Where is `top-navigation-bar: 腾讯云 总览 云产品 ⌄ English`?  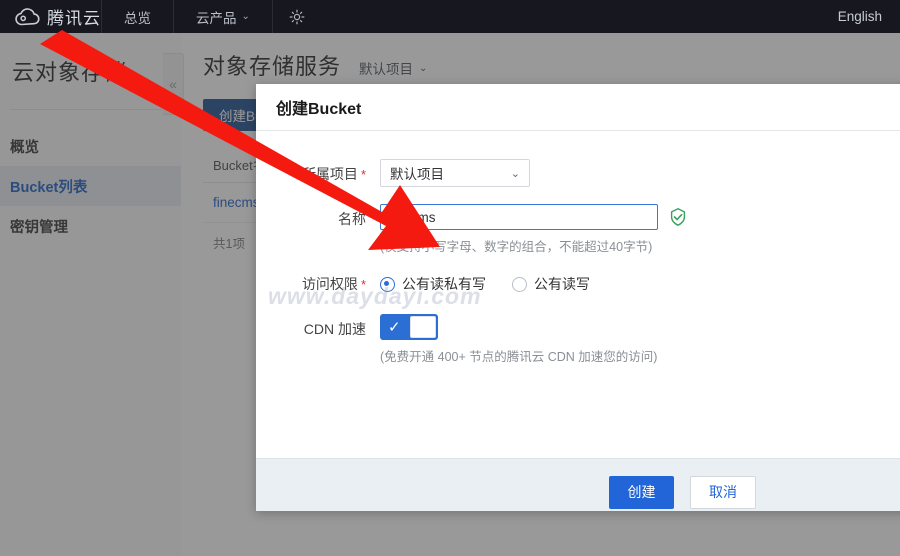 top-navigation-bar: 腾讯云 总览 云产品 ⌄ English is located at coordinates (450, 16).